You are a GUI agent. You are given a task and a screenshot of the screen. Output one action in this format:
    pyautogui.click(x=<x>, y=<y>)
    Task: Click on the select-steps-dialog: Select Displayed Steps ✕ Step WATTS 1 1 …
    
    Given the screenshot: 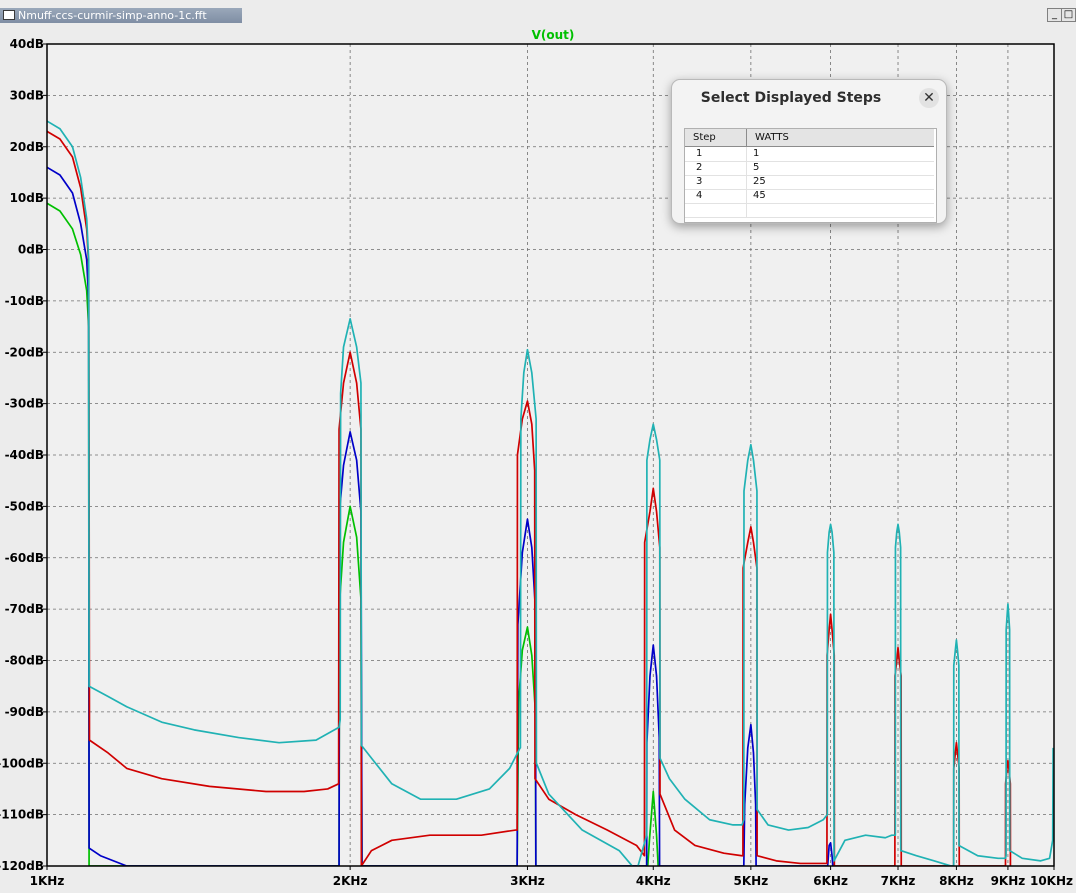 What is the action you would take?
    pyautogui.click(x=809, y=151)
    